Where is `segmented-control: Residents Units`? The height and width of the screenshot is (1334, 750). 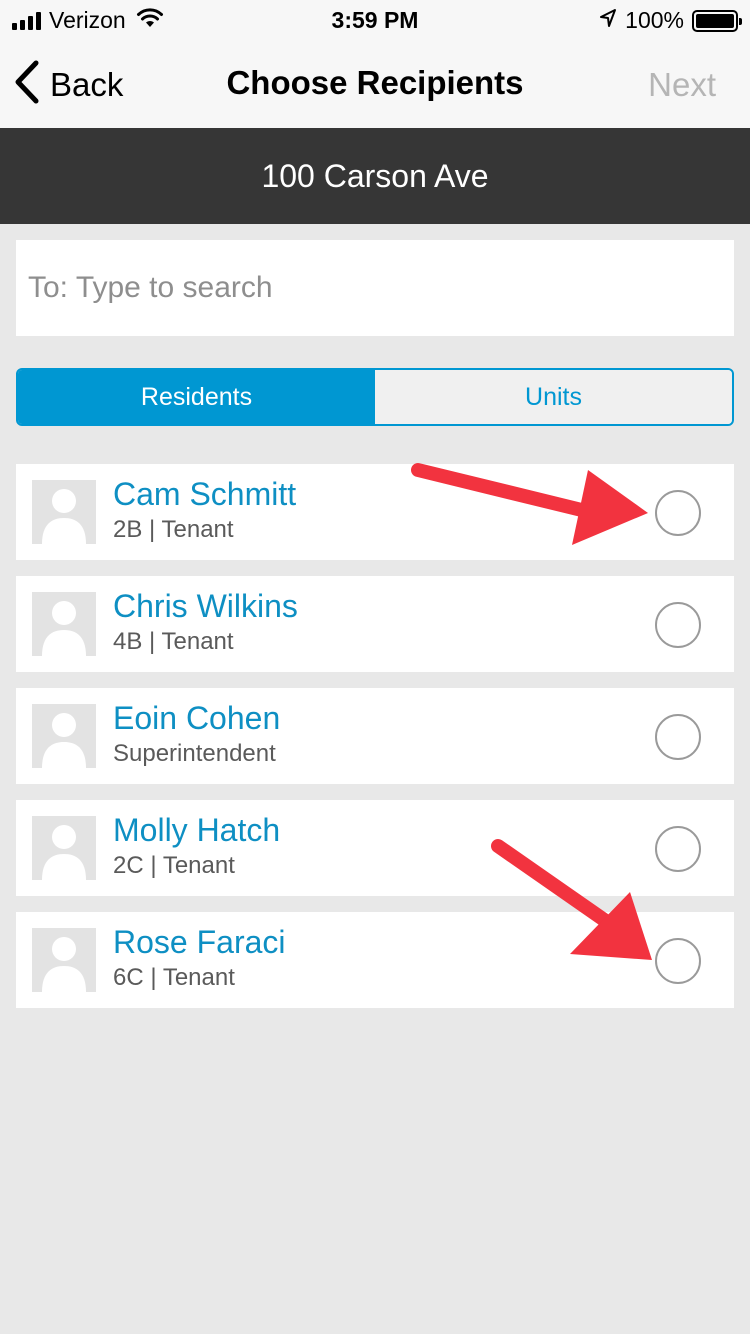
segmented-control: Residents Units is located at coordinates (375, 397).